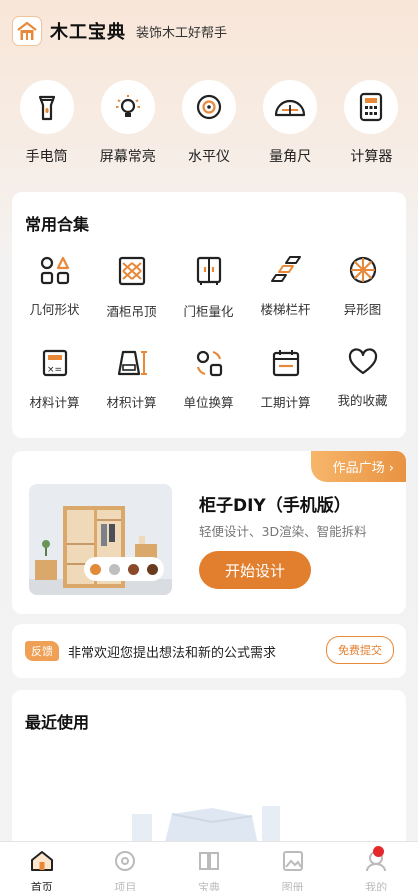 This screenshot has height=891, width=418. What do you see at coordinates (286, 272) in the screenshot?
I see `stairs-icon` at bounding box center [286, 272].